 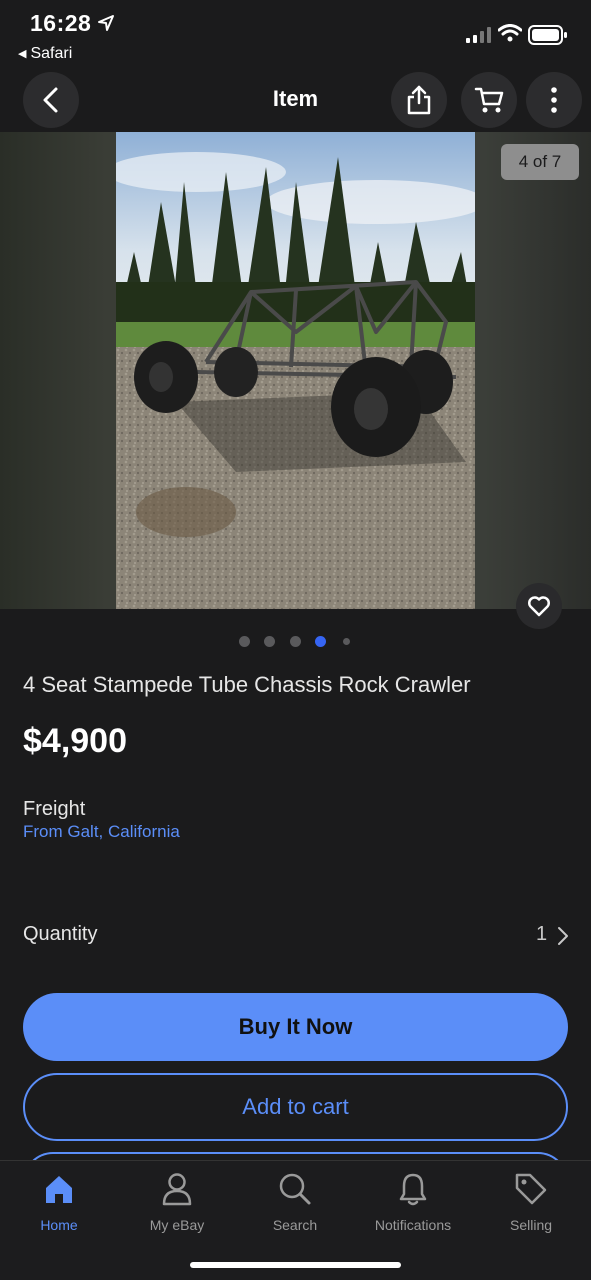 What do you see at coordinates (295, 1225) in the screenshot?
I see `tab-search-label: Search` at bounding box center [295, 1225].